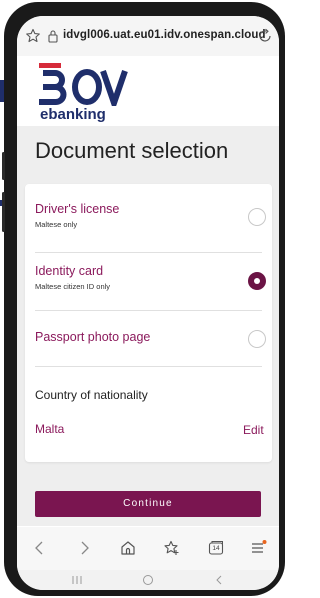 The width and height of the screenshot is (320, 598). I want to click on system-navigation-bar, so click(148, 580).